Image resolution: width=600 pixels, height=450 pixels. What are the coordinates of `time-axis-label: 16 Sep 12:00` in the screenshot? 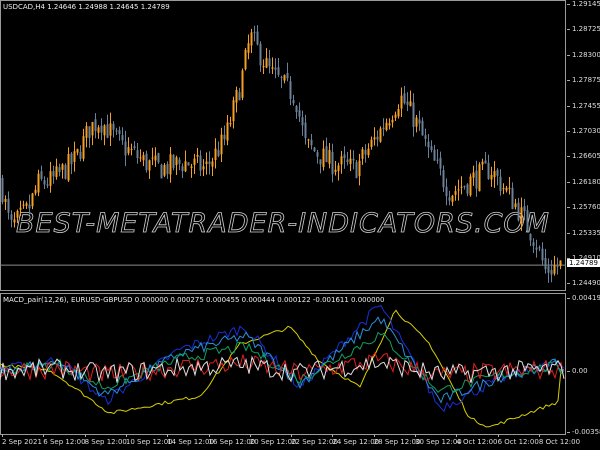 It's located at (232, 440).